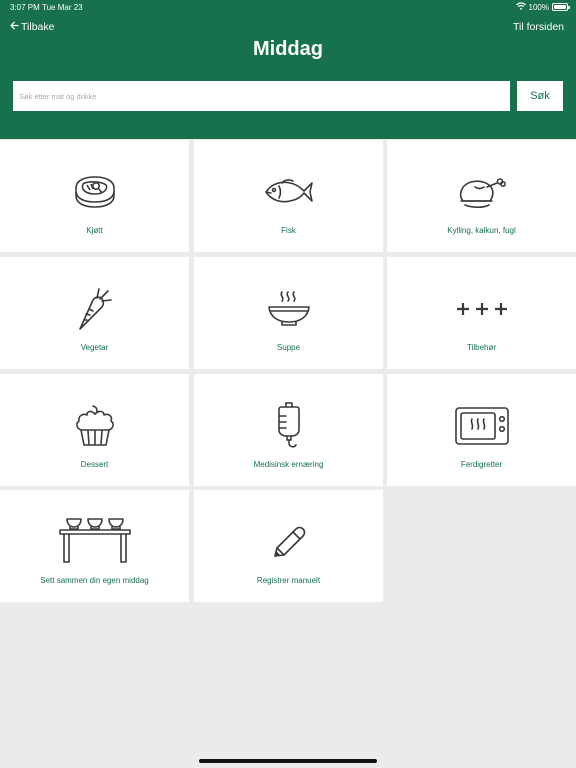  I want to click on tile-label: Tilbehør, so click(481, 347).